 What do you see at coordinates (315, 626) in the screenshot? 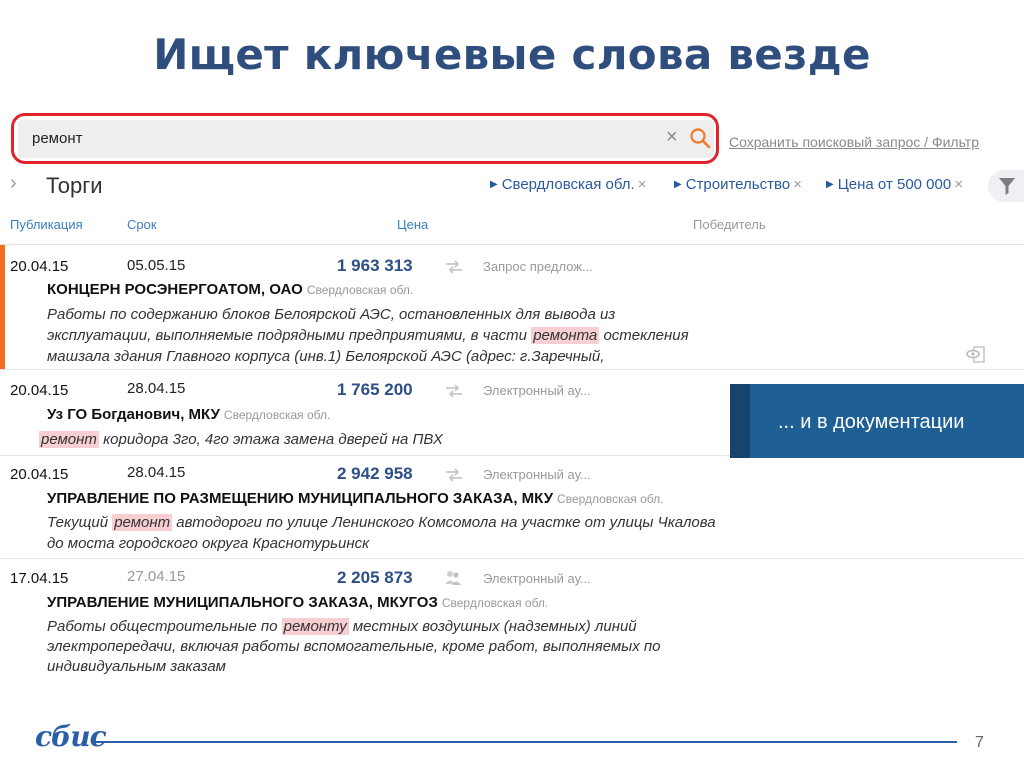
I see `keyword-highlight: ремонту` at bounding box center [315, 626].